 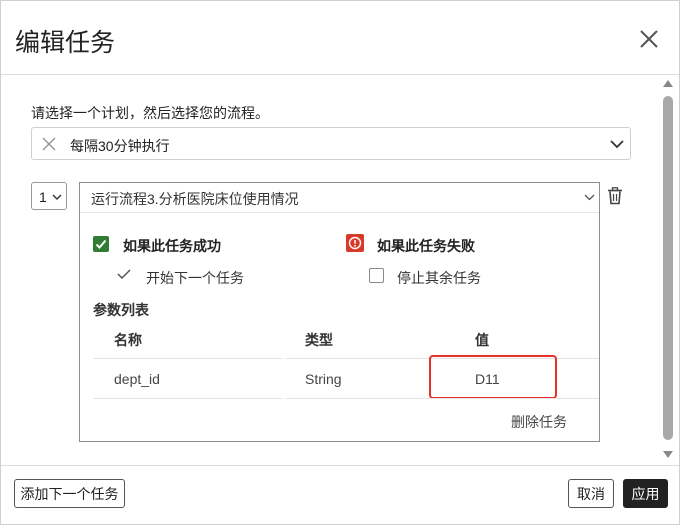 What do you see at coordinates (339, 198) in the screenshot?
I see `flow-select: 运行流程3.分析医院床位使用情况` at bounding box center [339, 198].